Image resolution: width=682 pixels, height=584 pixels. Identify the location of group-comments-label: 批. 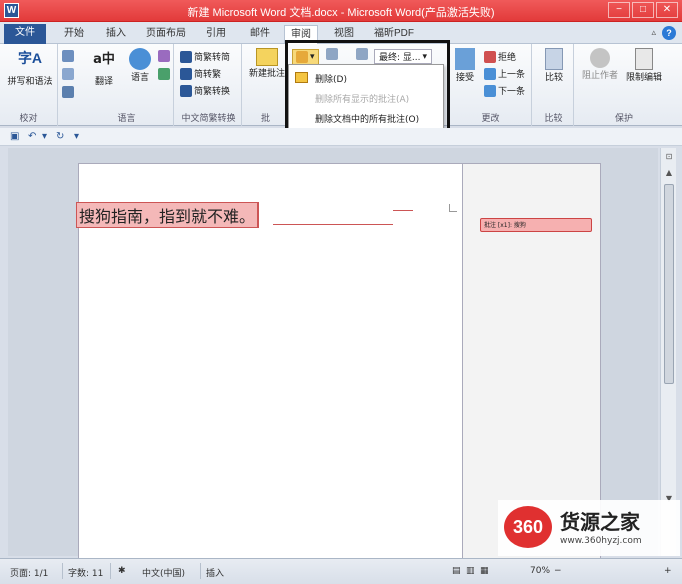
(265, 119).